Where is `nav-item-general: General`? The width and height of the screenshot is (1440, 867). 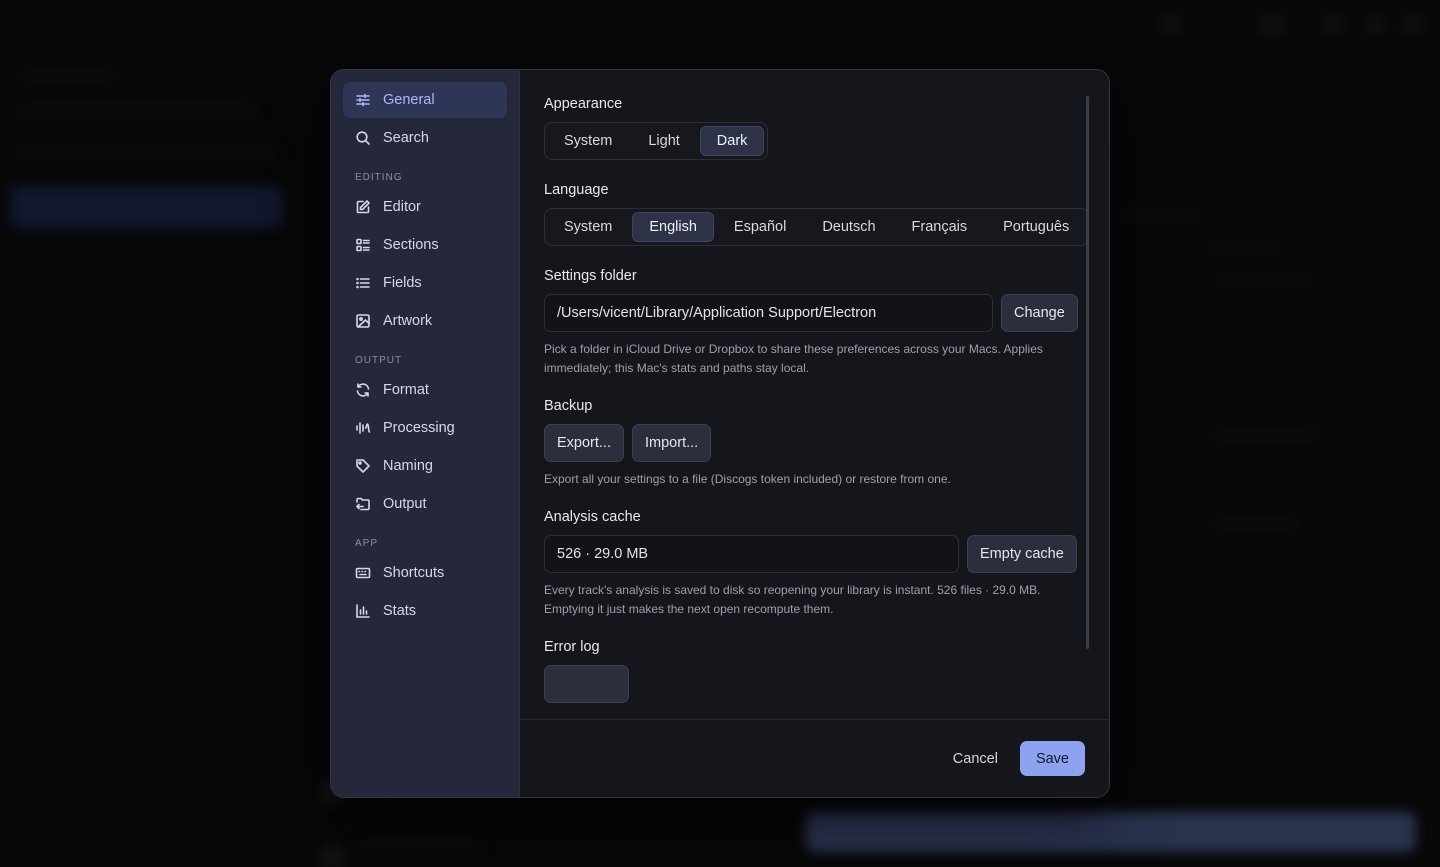 nav-item-general: General is located at coordinates (425, 100).